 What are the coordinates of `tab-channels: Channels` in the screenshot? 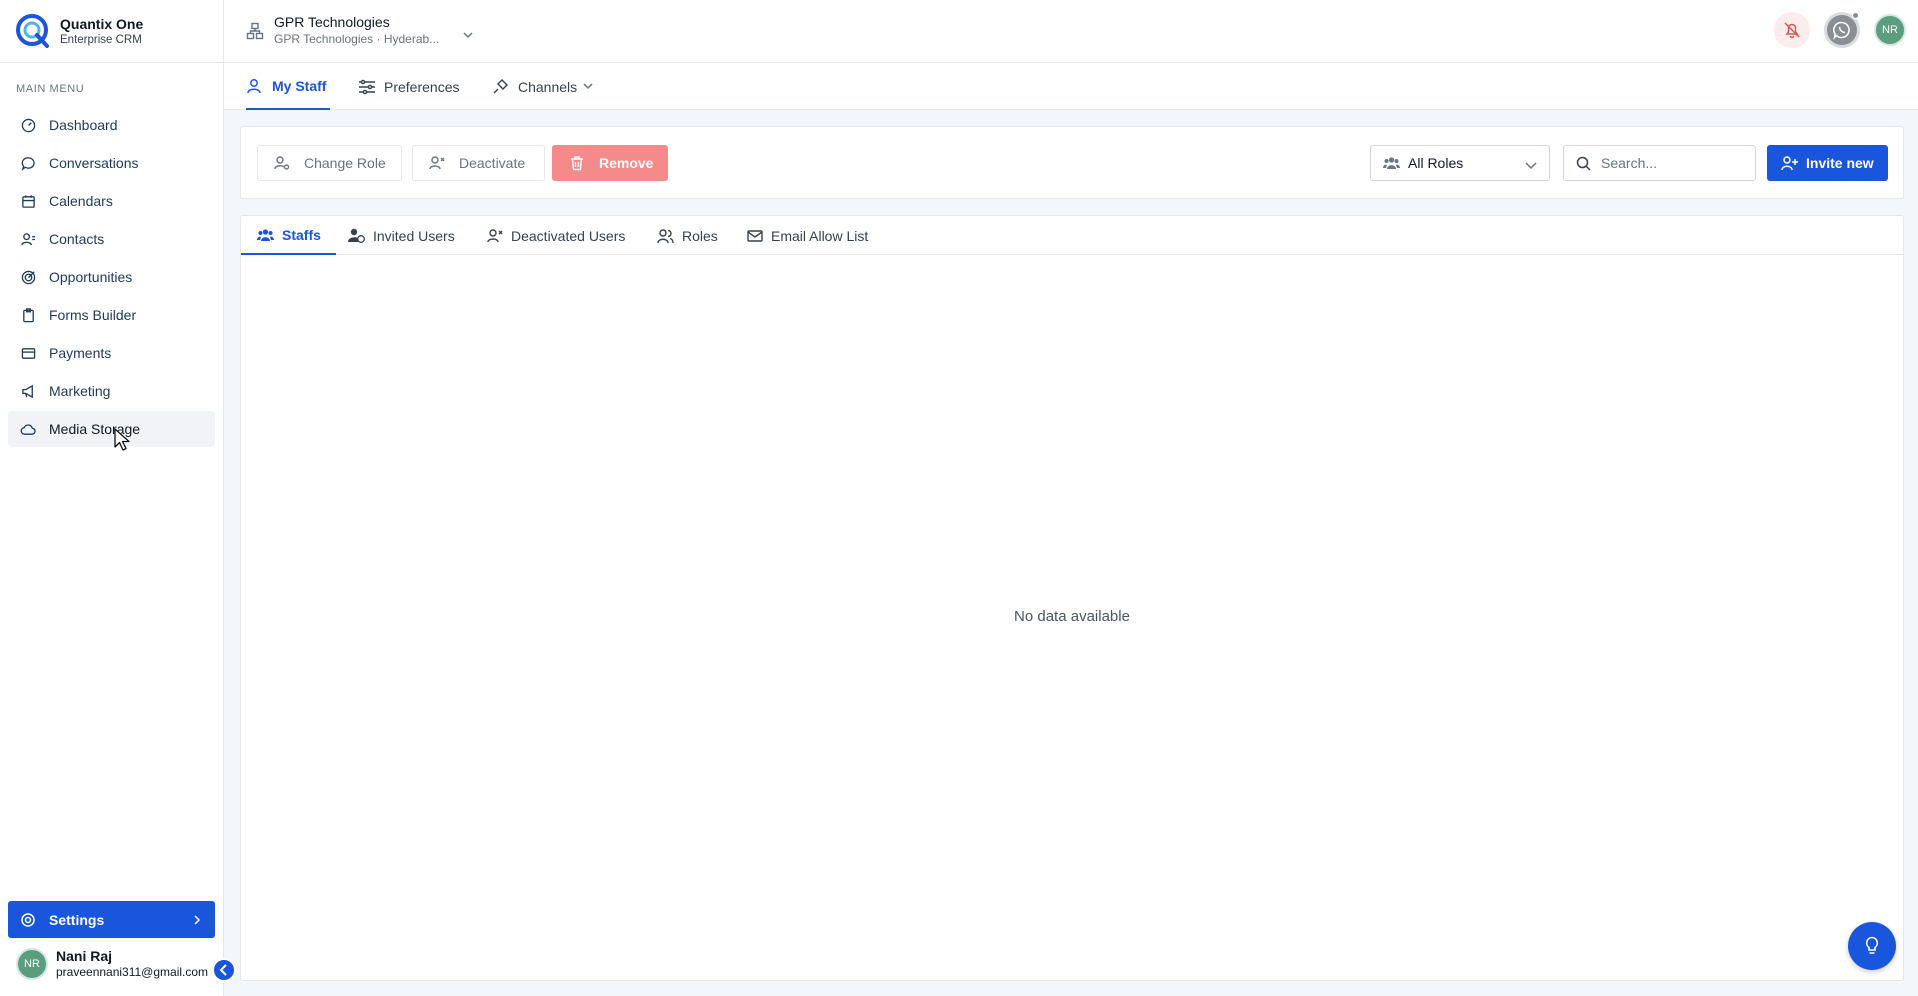 It's located at (542, 86).